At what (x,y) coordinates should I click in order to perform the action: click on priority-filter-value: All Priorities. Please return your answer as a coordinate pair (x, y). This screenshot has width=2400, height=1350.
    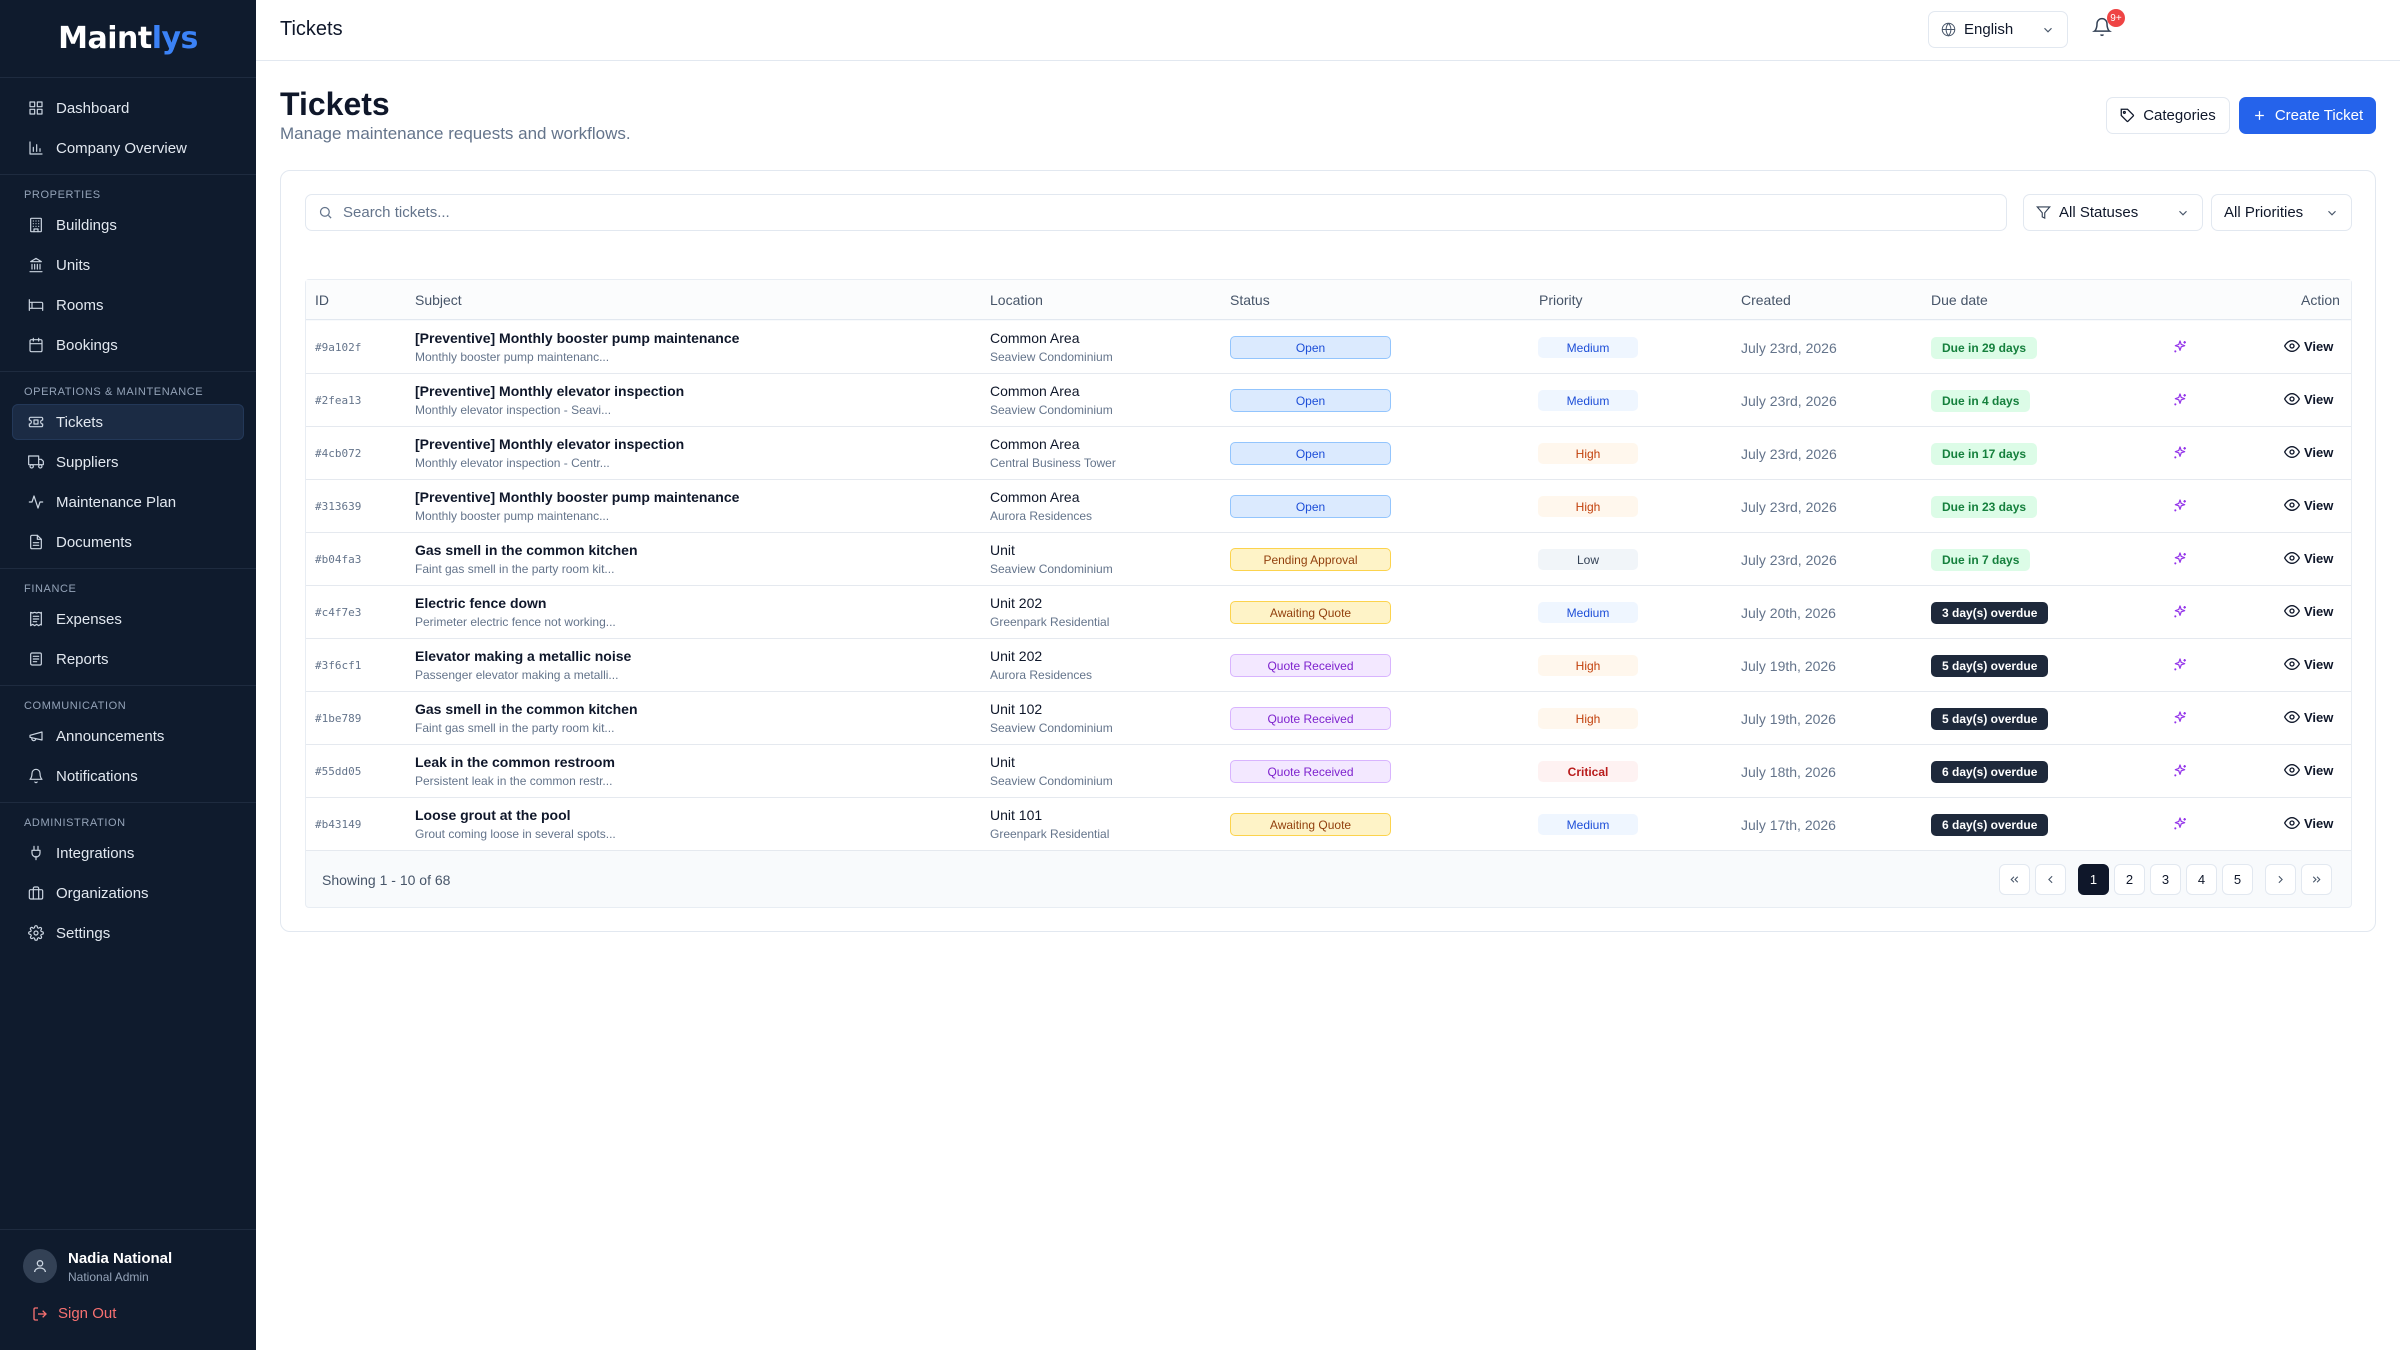
    Looking at the image, I should click on (2264, 212).